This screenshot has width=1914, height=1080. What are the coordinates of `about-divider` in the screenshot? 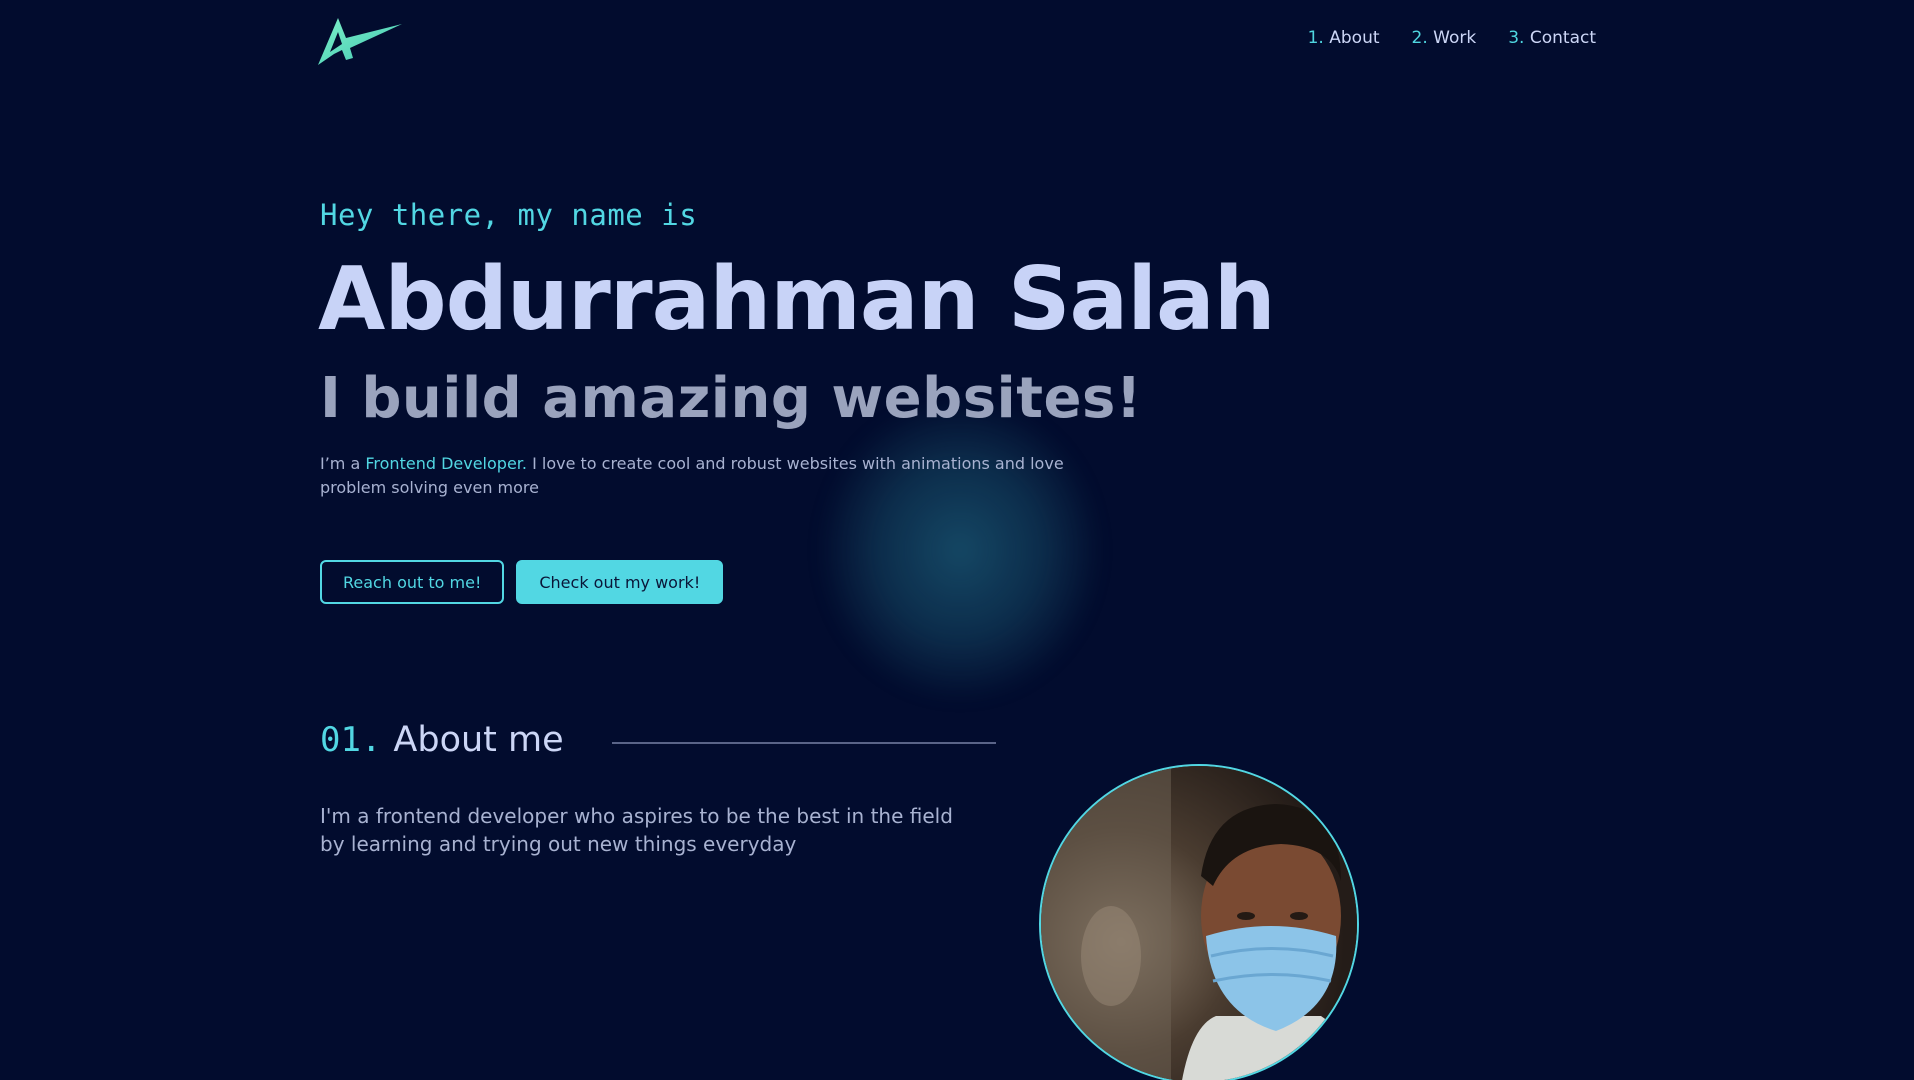 It's located at (804, 743).